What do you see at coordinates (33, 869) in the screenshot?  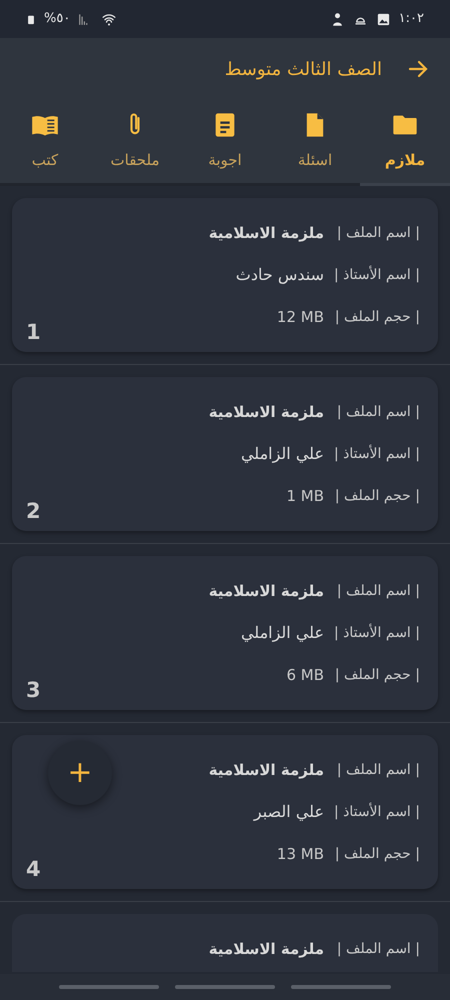 I see `item-number: 4` at bounding box center [33, 869].